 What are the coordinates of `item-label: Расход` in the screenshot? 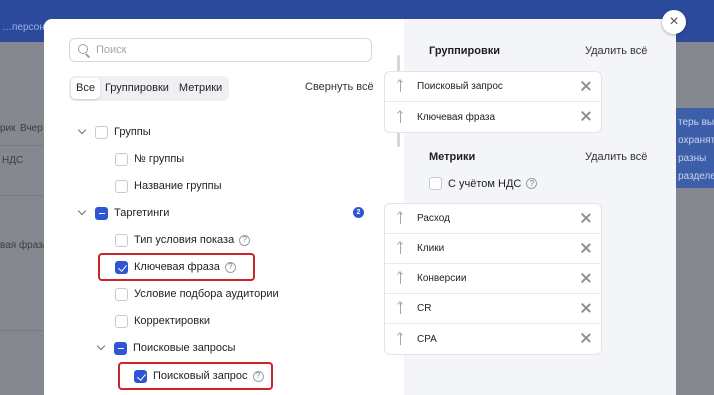 It's located at (433, 218).